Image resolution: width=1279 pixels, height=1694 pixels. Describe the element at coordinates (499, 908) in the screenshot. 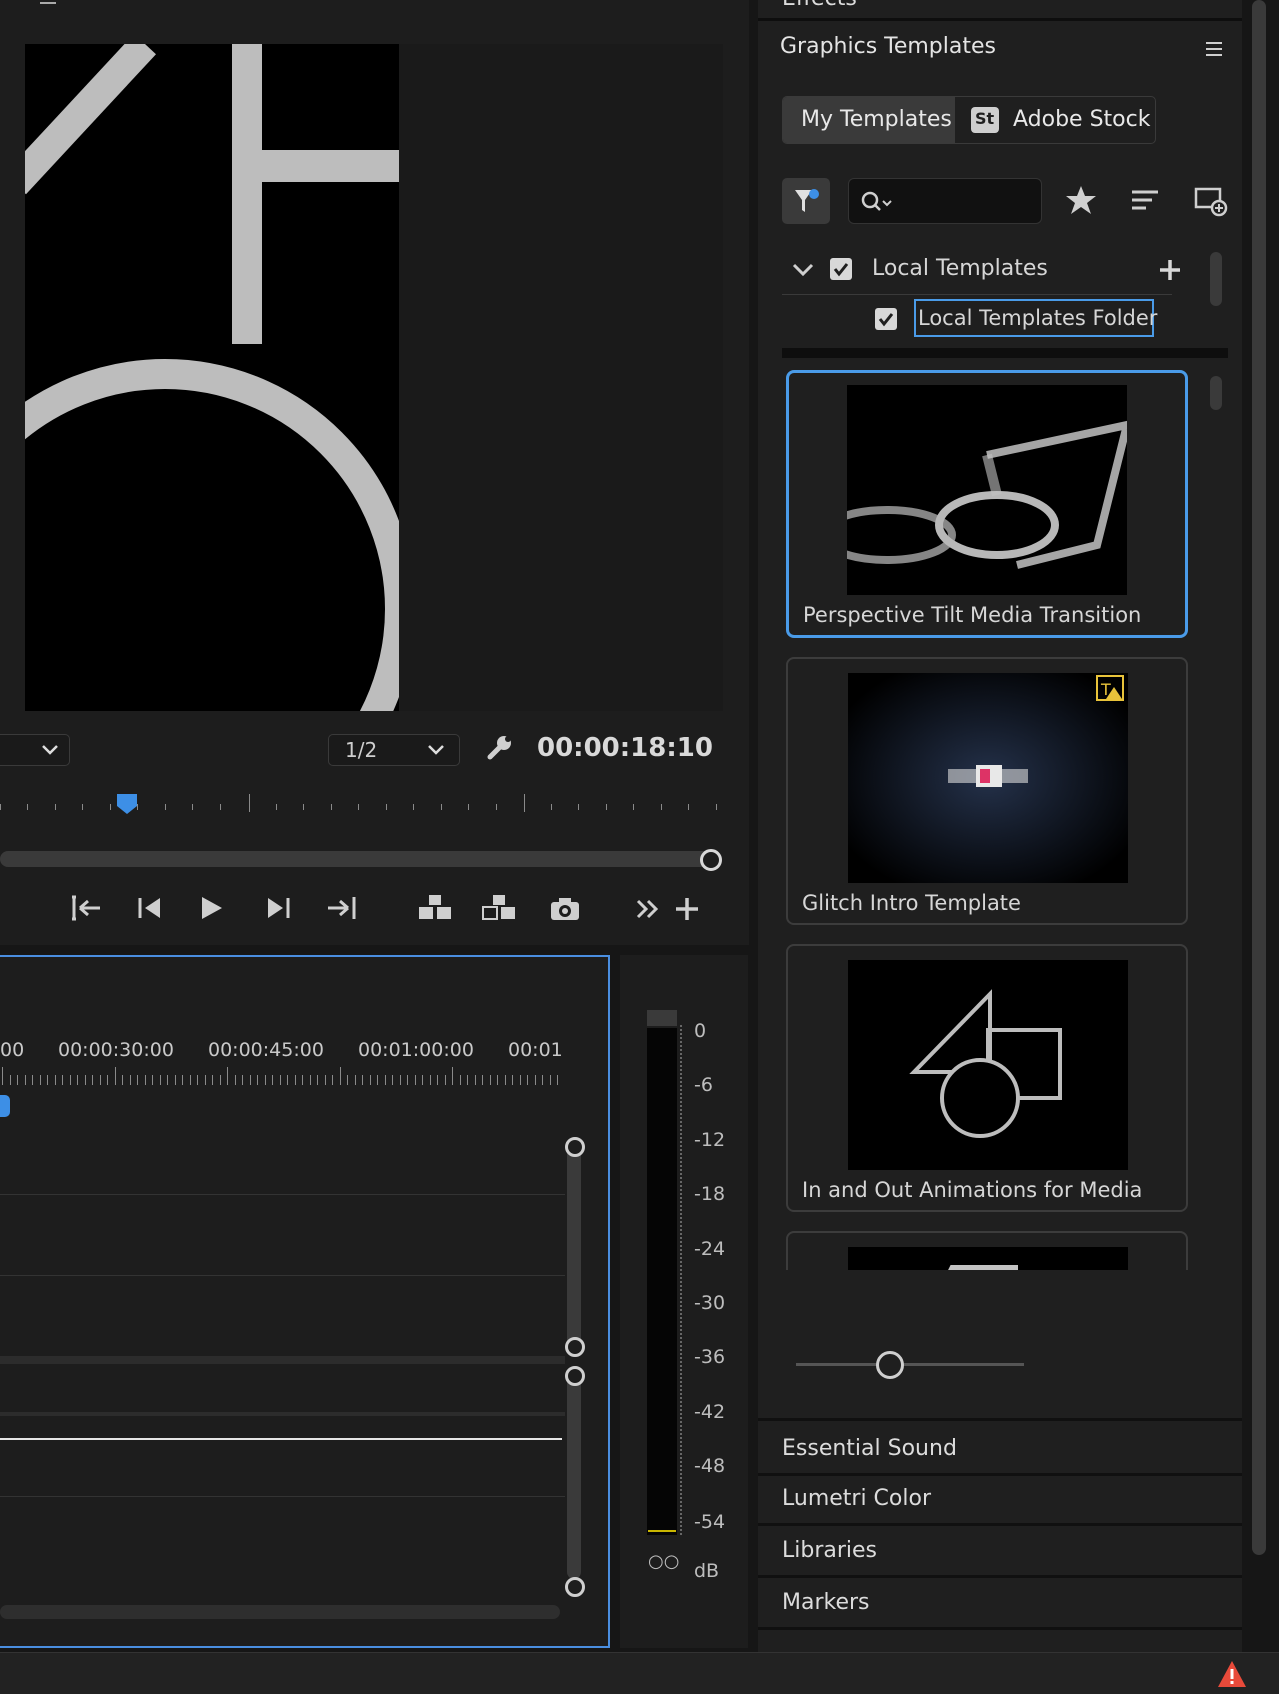

I see `extract-icon` at that location.